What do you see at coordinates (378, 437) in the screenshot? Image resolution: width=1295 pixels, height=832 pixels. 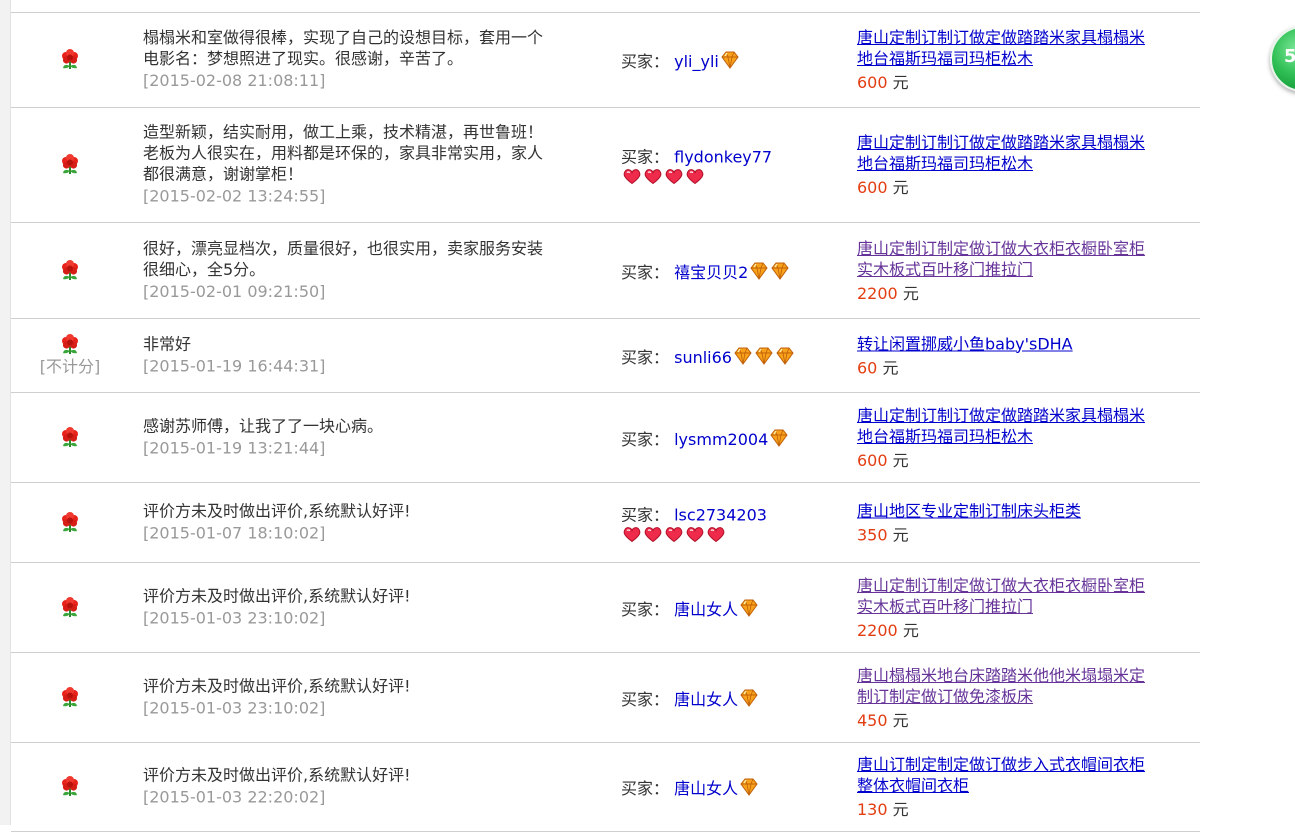 I see `comment-cell: 感谢苏师傅，让我了了一块心病。 [2015-01-19 13:21:44]` at bounding box center [378, 437].